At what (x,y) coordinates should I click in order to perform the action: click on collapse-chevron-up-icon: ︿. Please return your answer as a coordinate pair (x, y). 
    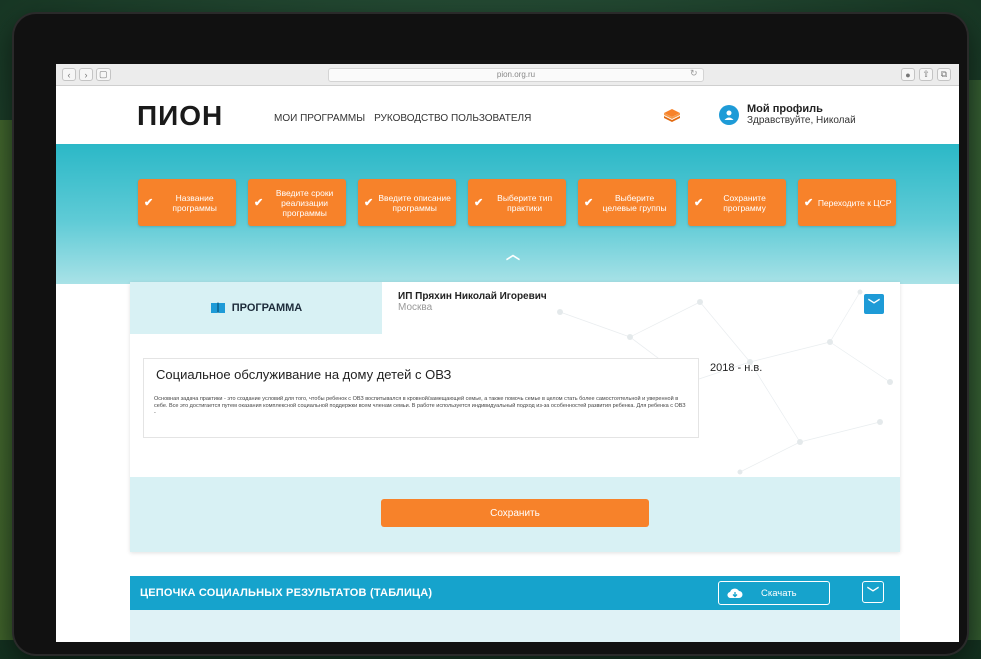
    Looking at the image, I should click on (513, 254).